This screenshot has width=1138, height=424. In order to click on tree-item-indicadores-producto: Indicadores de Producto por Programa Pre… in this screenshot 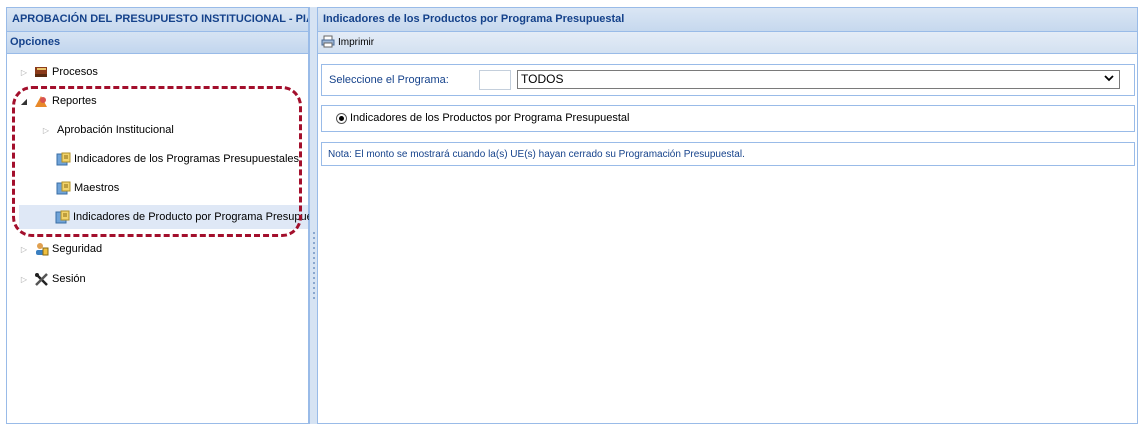, I will do `click(174, 217)`.